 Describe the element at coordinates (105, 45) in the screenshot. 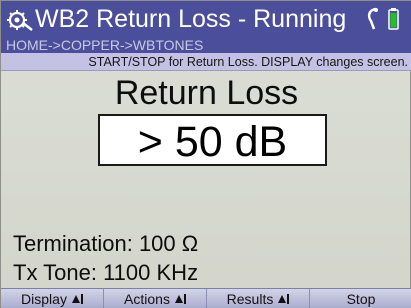

I see `breadcrumb: HOME->COPPER->WBTONES` at that location.